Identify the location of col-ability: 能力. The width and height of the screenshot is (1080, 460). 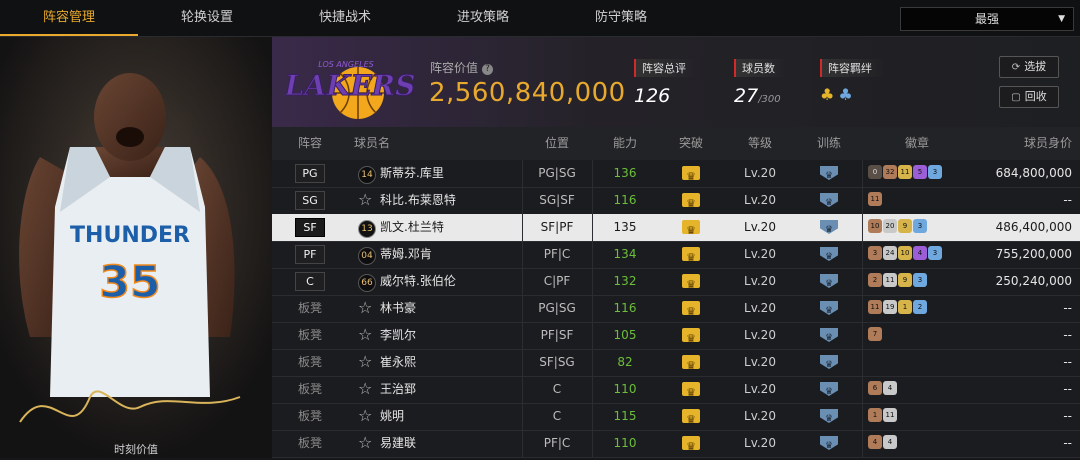
(625, 143).